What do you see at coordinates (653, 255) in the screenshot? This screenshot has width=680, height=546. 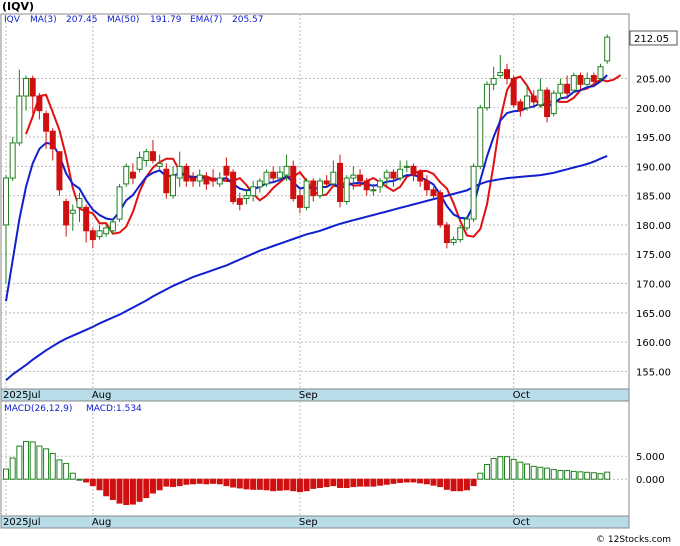 I see `price-y-tick-label: 175.00` at bounding box center [653, 255].